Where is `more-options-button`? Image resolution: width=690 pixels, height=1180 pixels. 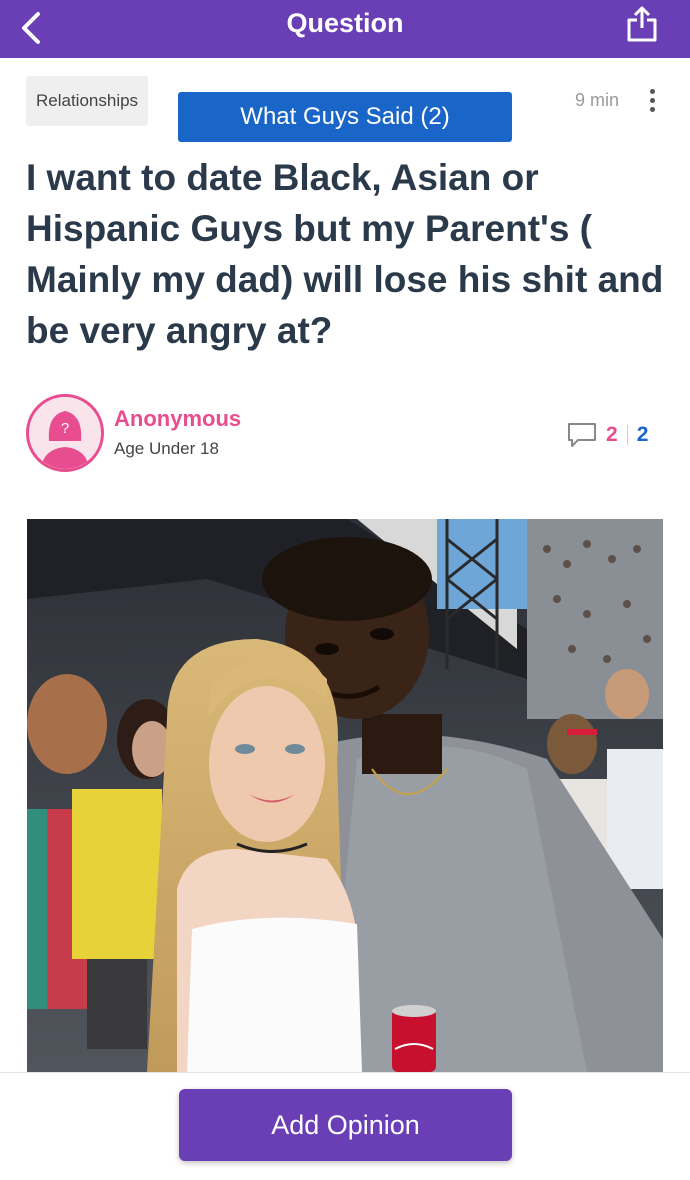 more-options-button is located at coordinates (652, 101).